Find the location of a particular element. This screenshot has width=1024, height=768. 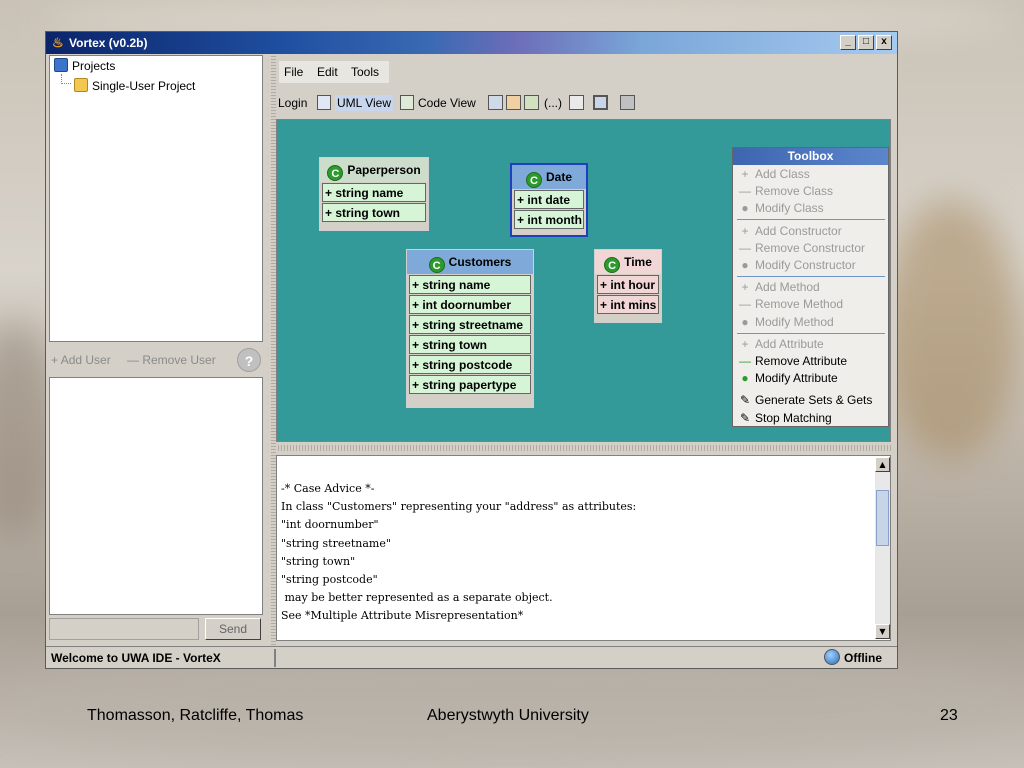

uml-view-tab: UML View is located at coordinates (364, 103).